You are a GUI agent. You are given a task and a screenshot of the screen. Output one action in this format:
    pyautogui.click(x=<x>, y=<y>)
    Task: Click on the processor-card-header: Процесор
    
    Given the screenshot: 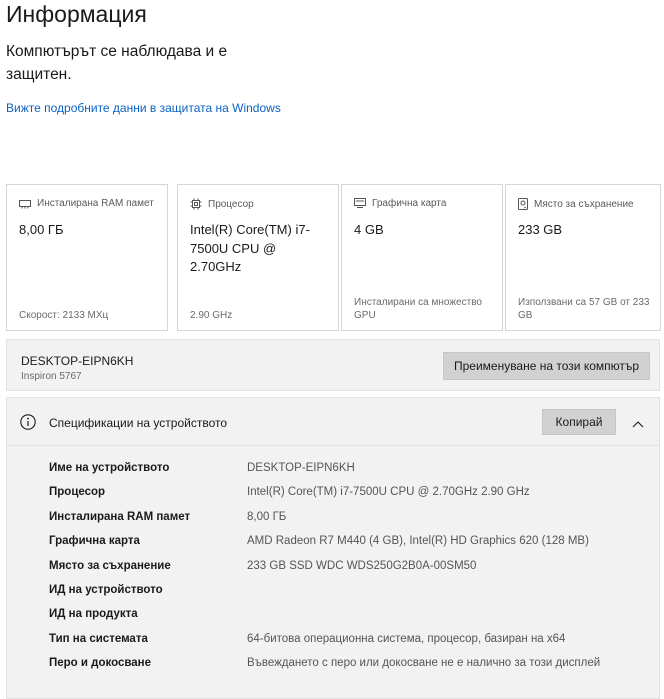 What is the action you would take?
    pyautogui.click(x=222, y=204)
    